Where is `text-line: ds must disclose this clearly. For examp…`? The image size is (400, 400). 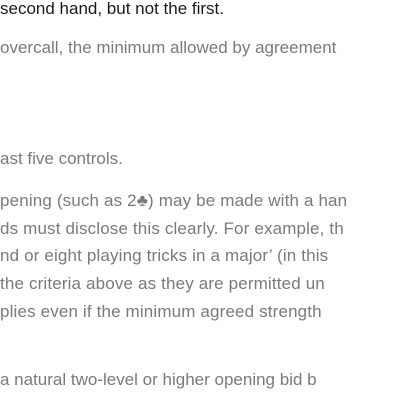 text-line: ds must disclose this clearly. For examp… is located at coordinates (172, 228).